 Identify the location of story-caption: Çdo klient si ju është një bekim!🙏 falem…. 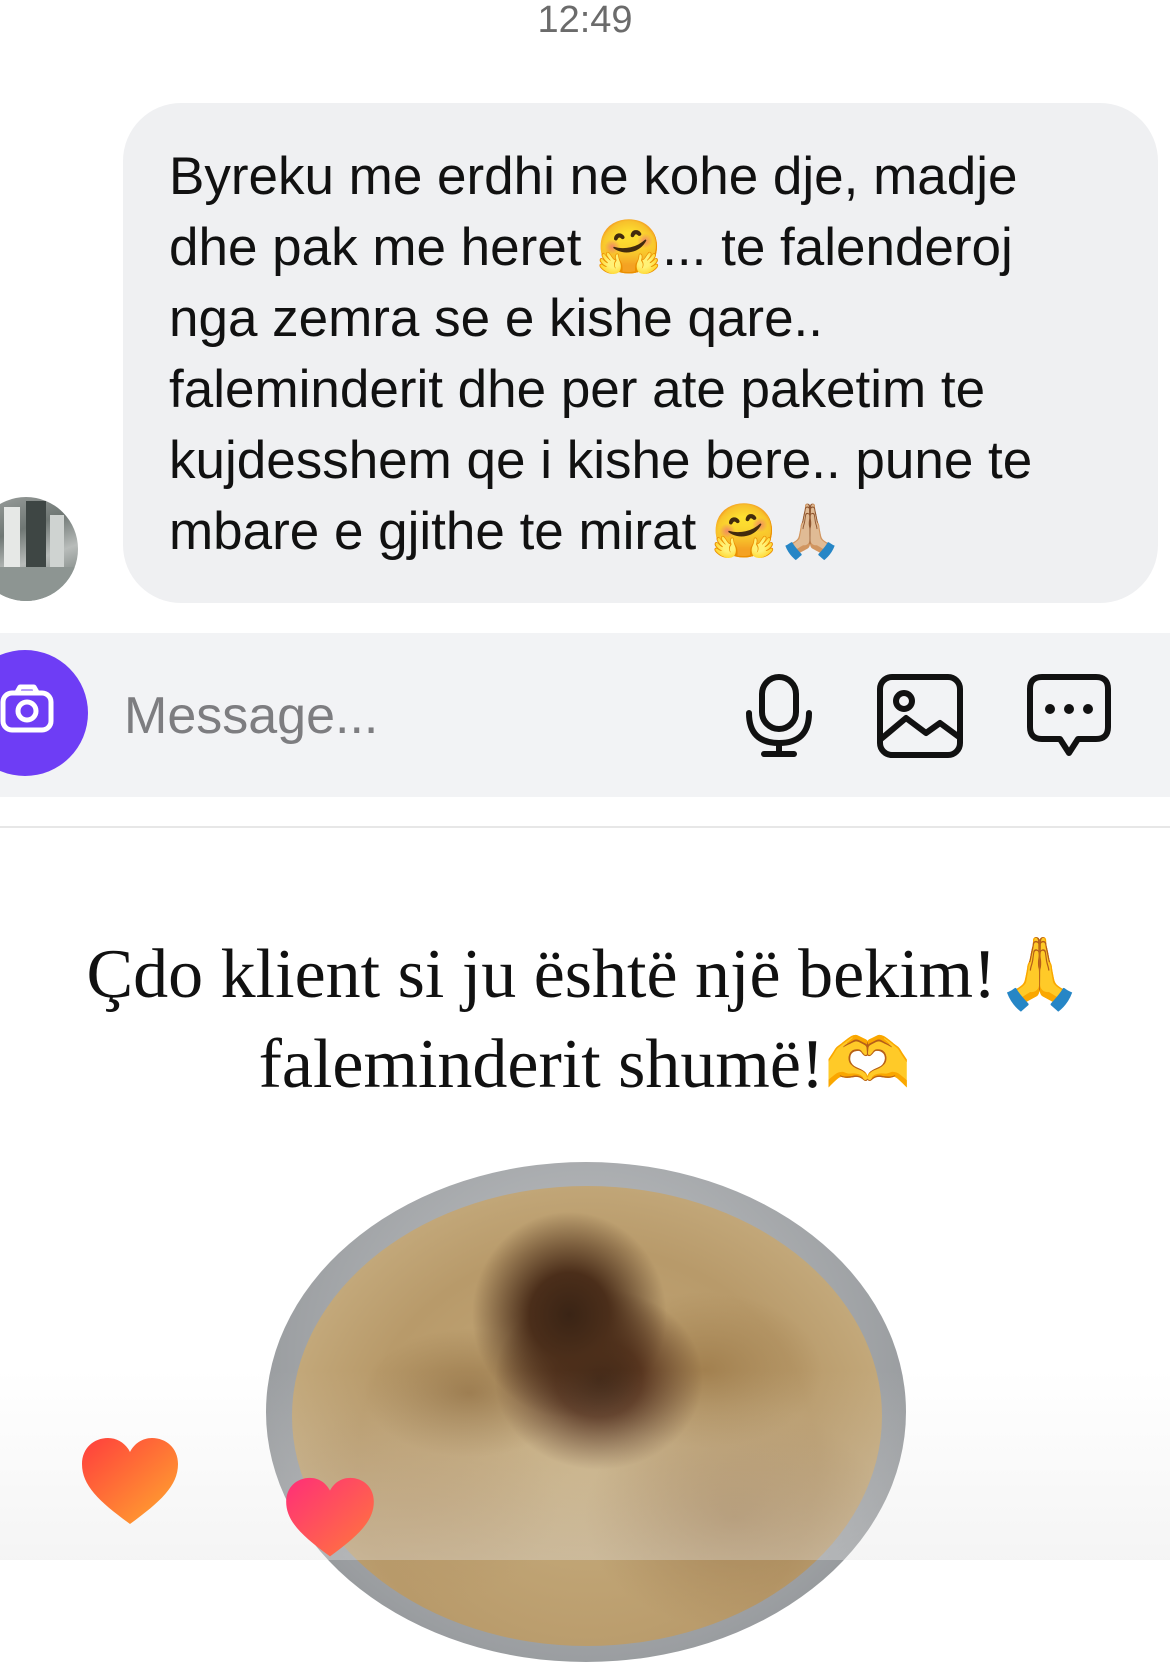
(585, 1020).